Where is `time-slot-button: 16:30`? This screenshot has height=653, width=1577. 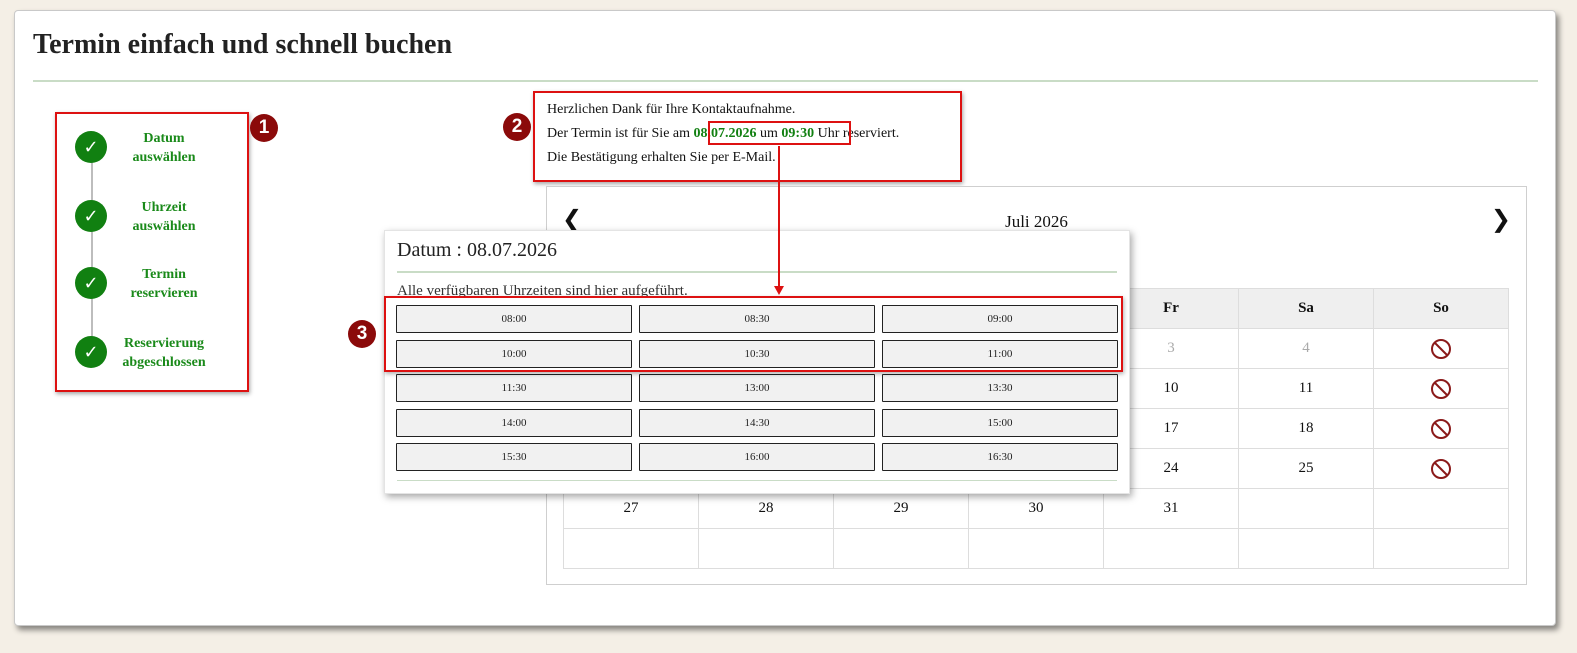
time-slot-button: 16:30 is located at coordinates (1000, 457).